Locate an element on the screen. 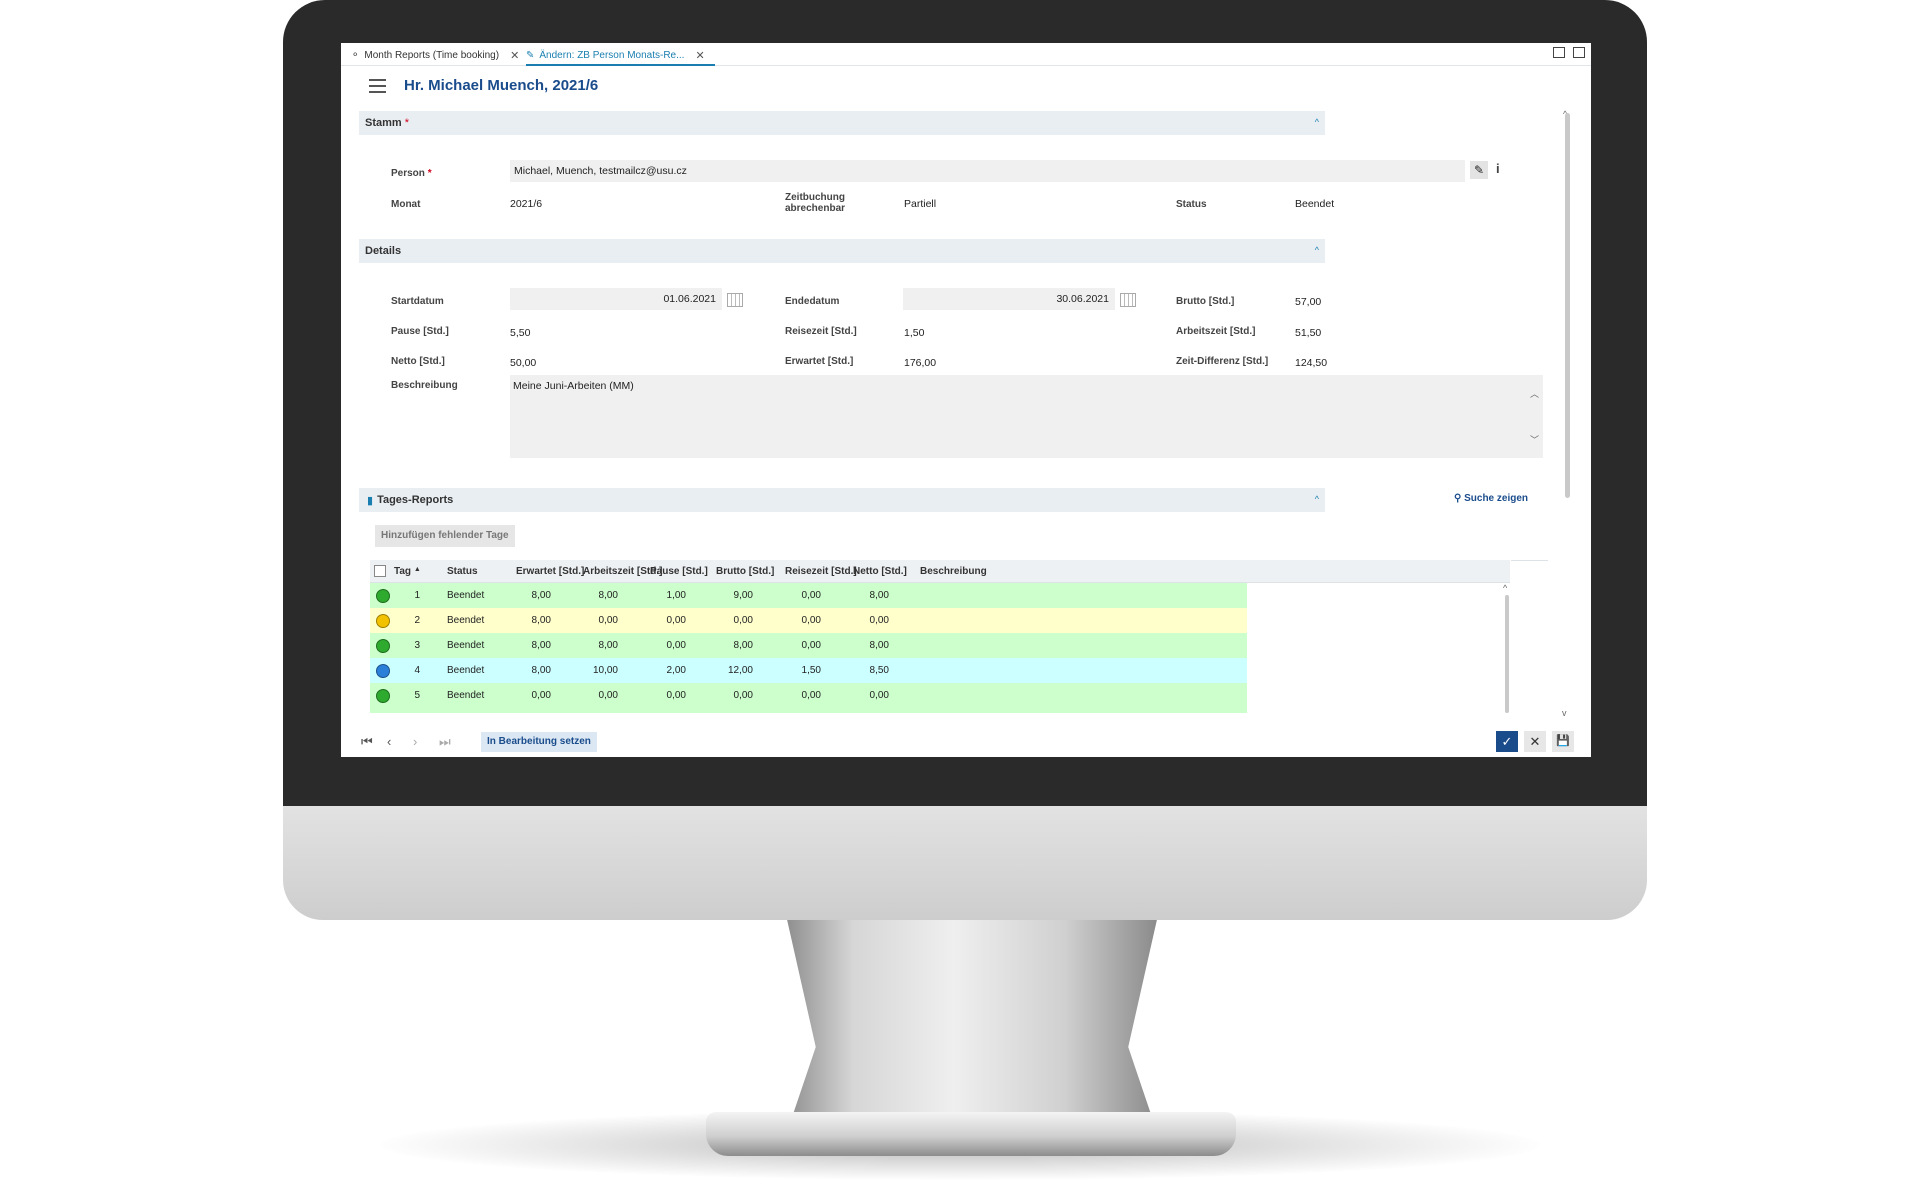 This screenshot has width=1920, height=1200. set-in-progress-button: In Bearbeitung setzen is located at coordinates (539, 742).